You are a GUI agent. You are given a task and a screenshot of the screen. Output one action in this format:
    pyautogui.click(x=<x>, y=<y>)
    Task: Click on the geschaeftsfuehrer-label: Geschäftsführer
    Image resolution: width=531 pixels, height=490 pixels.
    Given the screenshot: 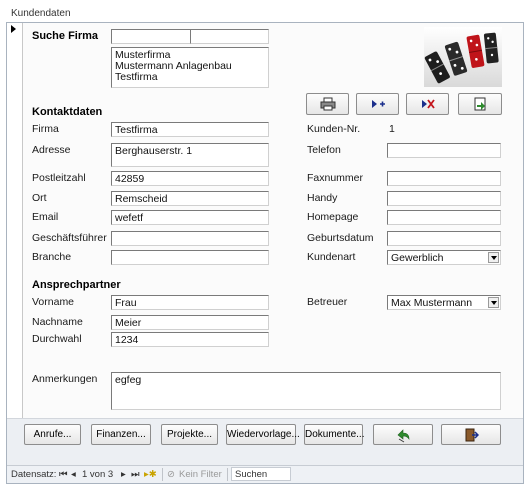 What is the action you would take?
    pyautogui.click(x=69, y=238)
    